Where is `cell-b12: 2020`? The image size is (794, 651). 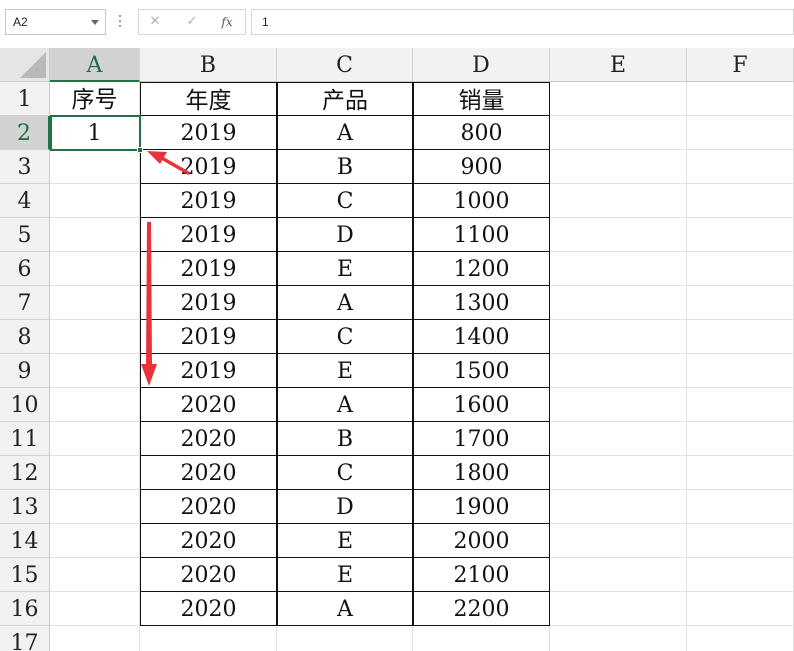 cell-b12: 2020 is located at coordinates (208, 473).